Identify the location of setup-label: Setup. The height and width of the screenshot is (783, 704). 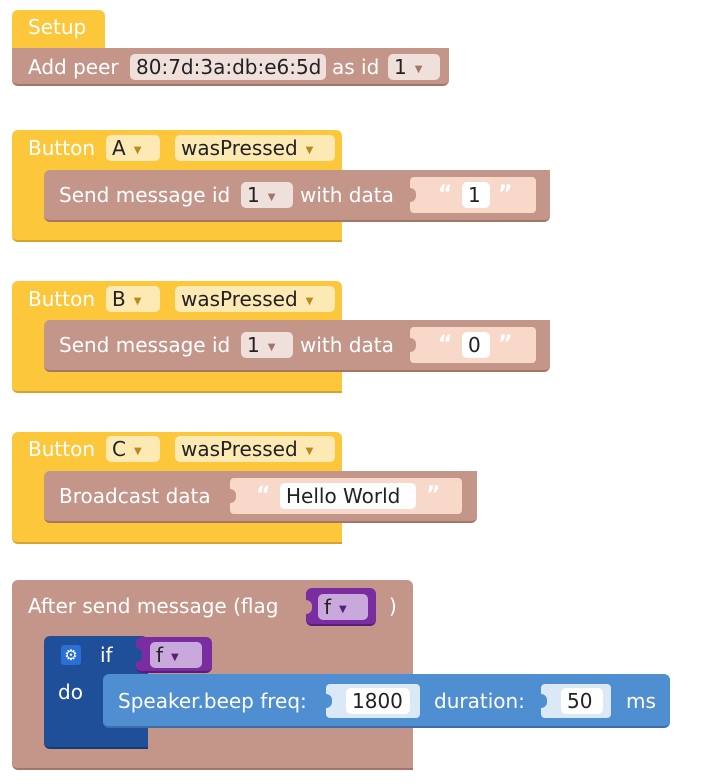
(57, 27).